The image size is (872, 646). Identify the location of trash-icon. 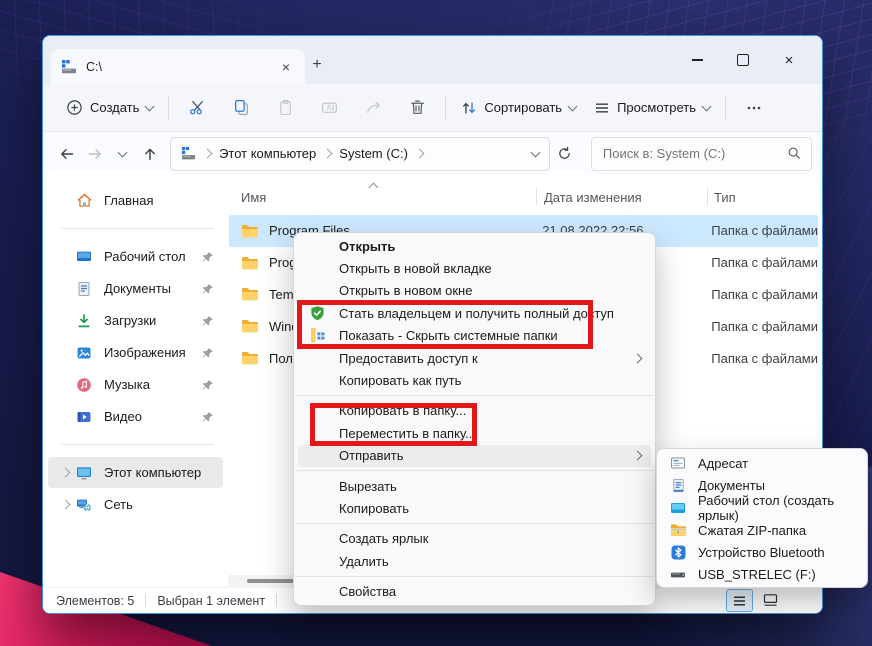
(417, 107).